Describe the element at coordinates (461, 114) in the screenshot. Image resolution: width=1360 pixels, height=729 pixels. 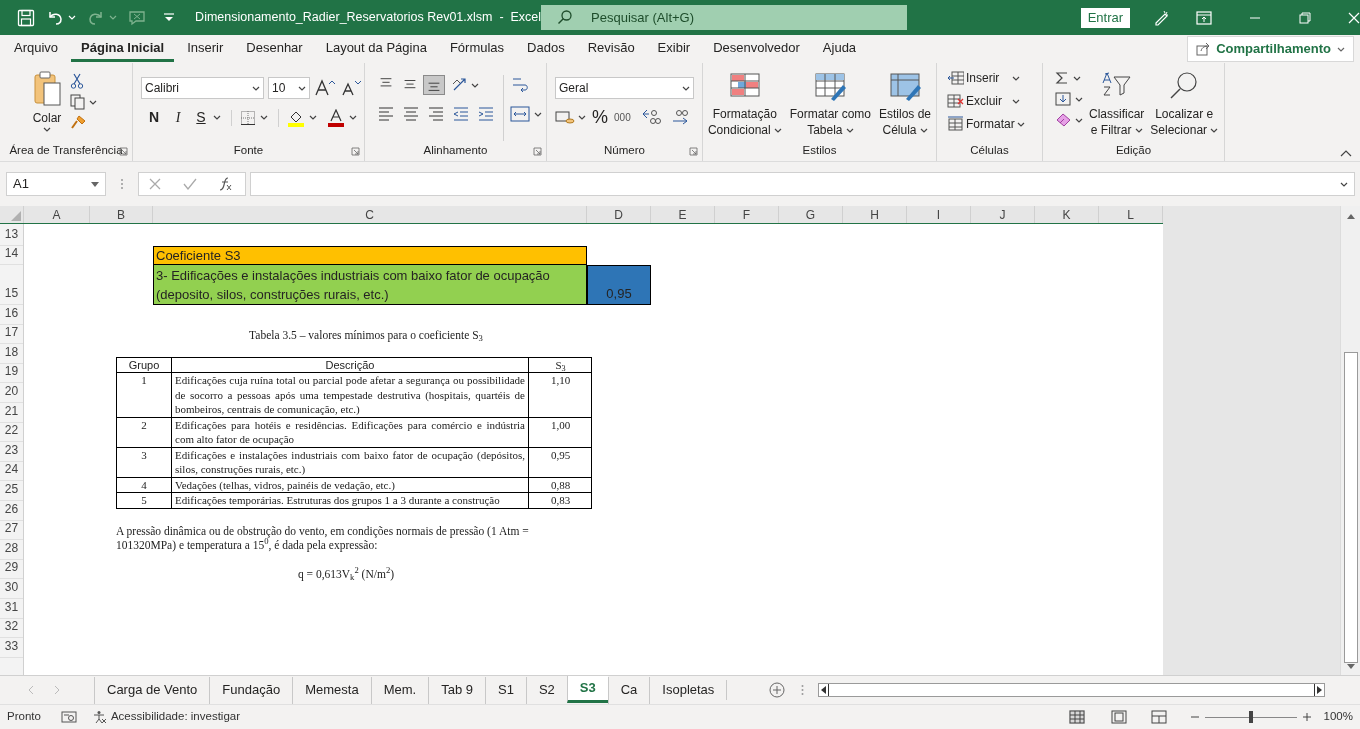
I see `decrease-indent-icon` at that location.